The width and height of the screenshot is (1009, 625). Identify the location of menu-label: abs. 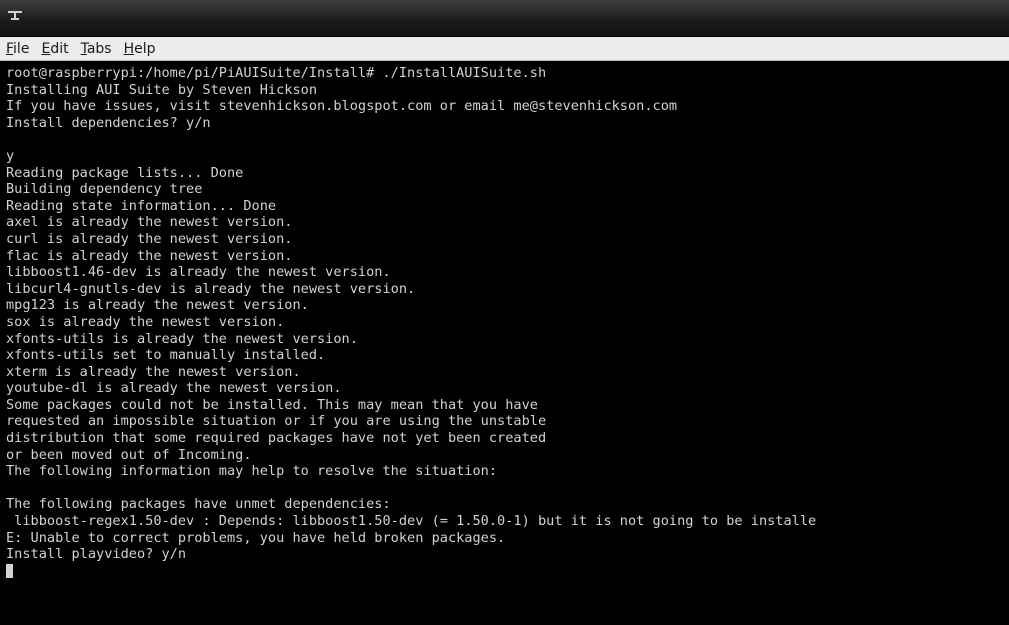
(99, 48).